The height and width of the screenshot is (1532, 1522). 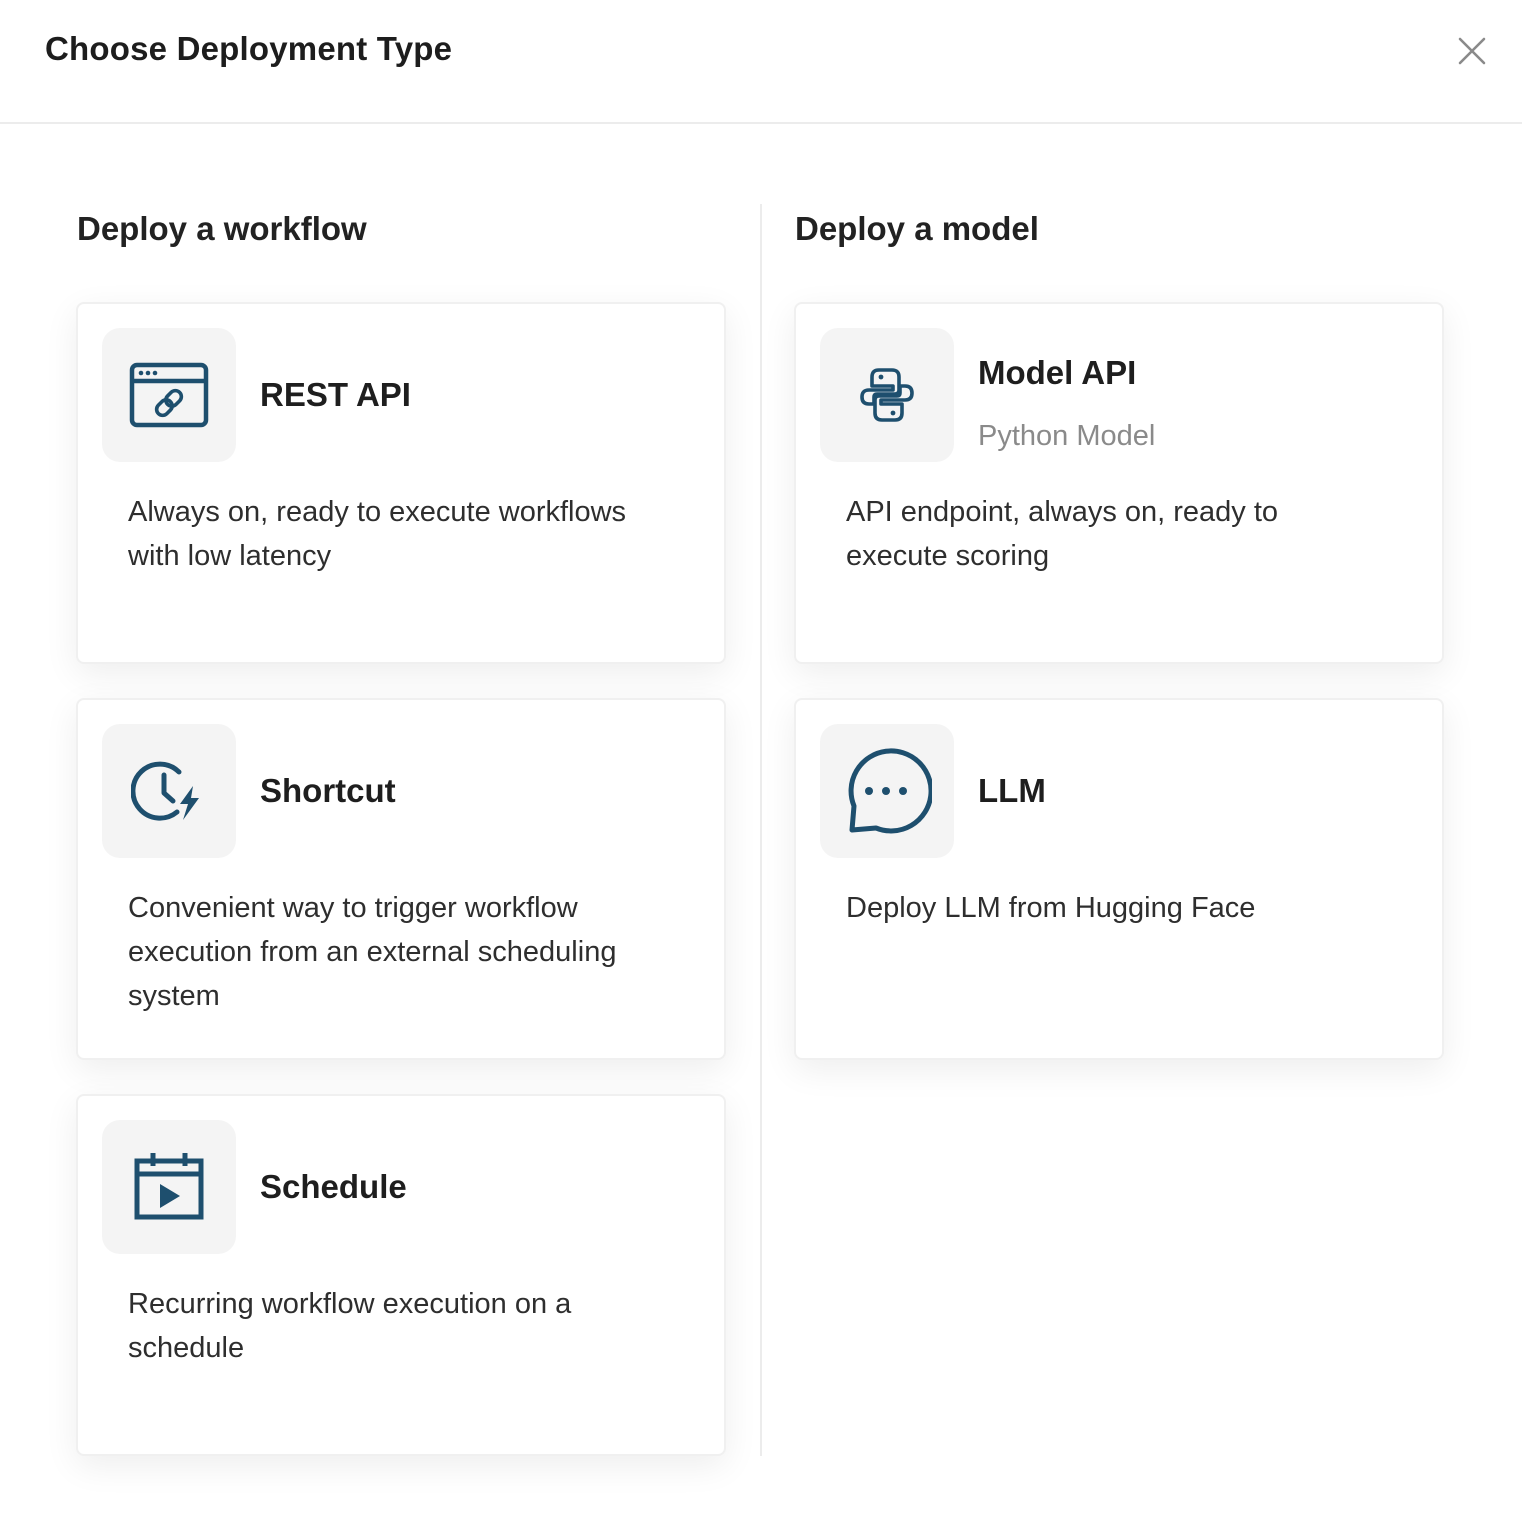 What do you see at coordinates (335, 394) in the screenshot?
I see `rest-api-title: REST API` at bounding box center [335, 394].